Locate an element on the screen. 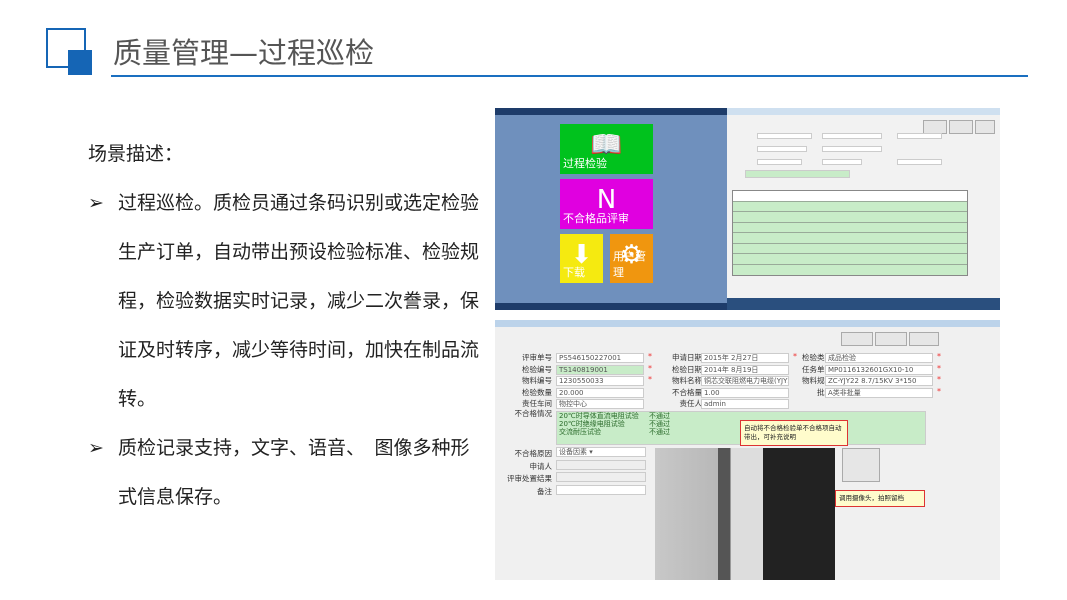  result-select is located at coordinates (601, 477).